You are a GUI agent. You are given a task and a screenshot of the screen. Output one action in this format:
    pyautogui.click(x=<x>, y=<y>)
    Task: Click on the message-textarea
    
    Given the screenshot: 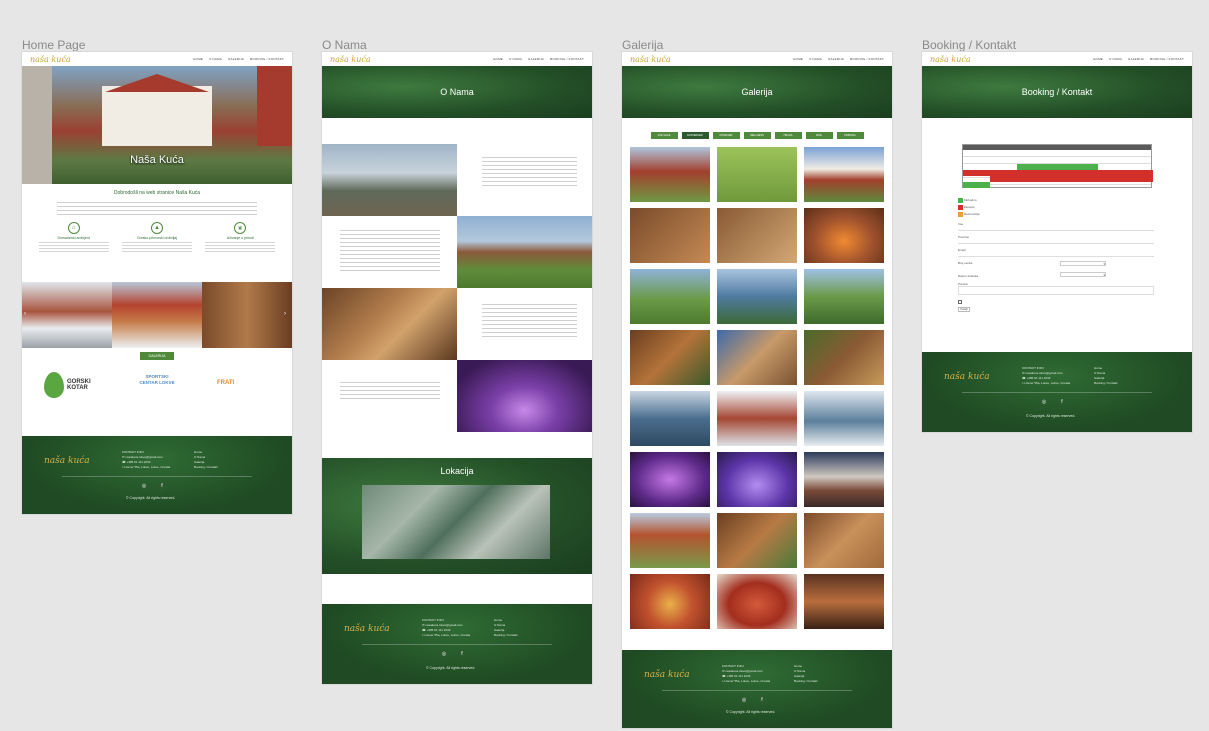 What is the action you would take?
    pyautogui.click(x=1056, y=290)
    